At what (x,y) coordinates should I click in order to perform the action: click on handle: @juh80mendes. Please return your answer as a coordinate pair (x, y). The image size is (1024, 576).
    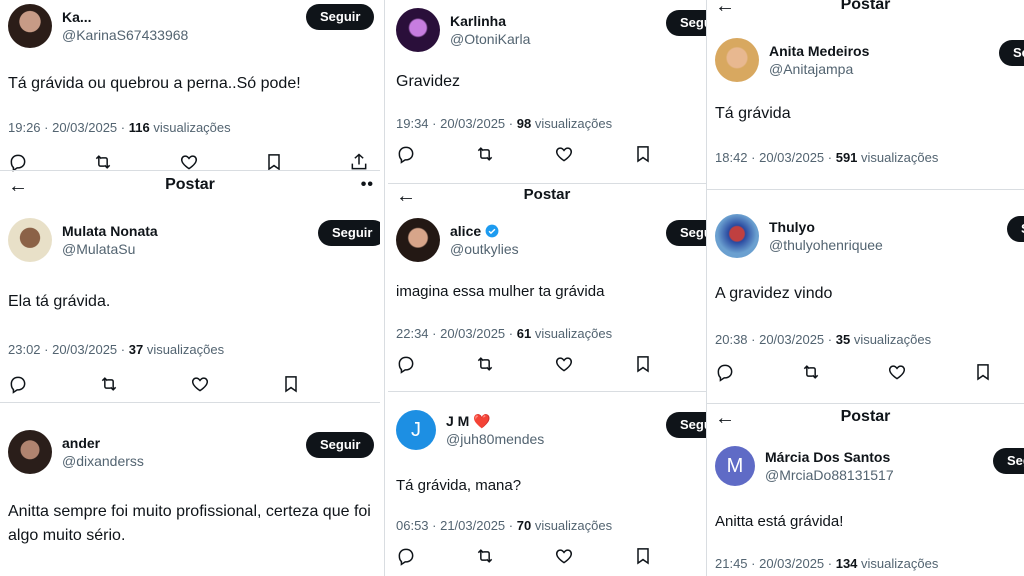
    Looking at the image, I should click on (495, 439).